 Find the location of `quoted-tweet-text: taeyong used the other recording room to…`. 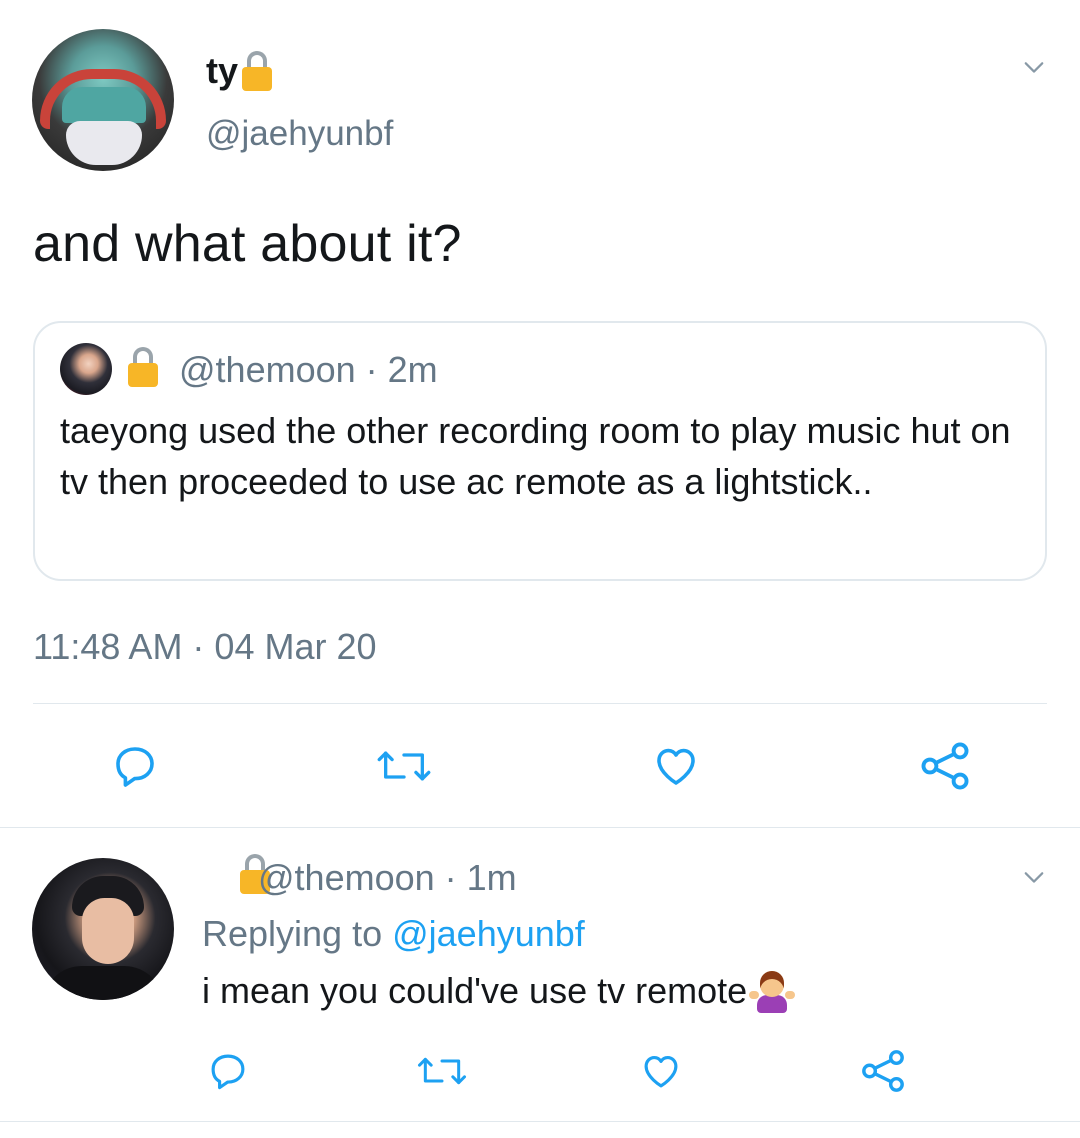

quoted-tweet-text: taeyong used the other recording room to… is located at coordinates (535, 456).